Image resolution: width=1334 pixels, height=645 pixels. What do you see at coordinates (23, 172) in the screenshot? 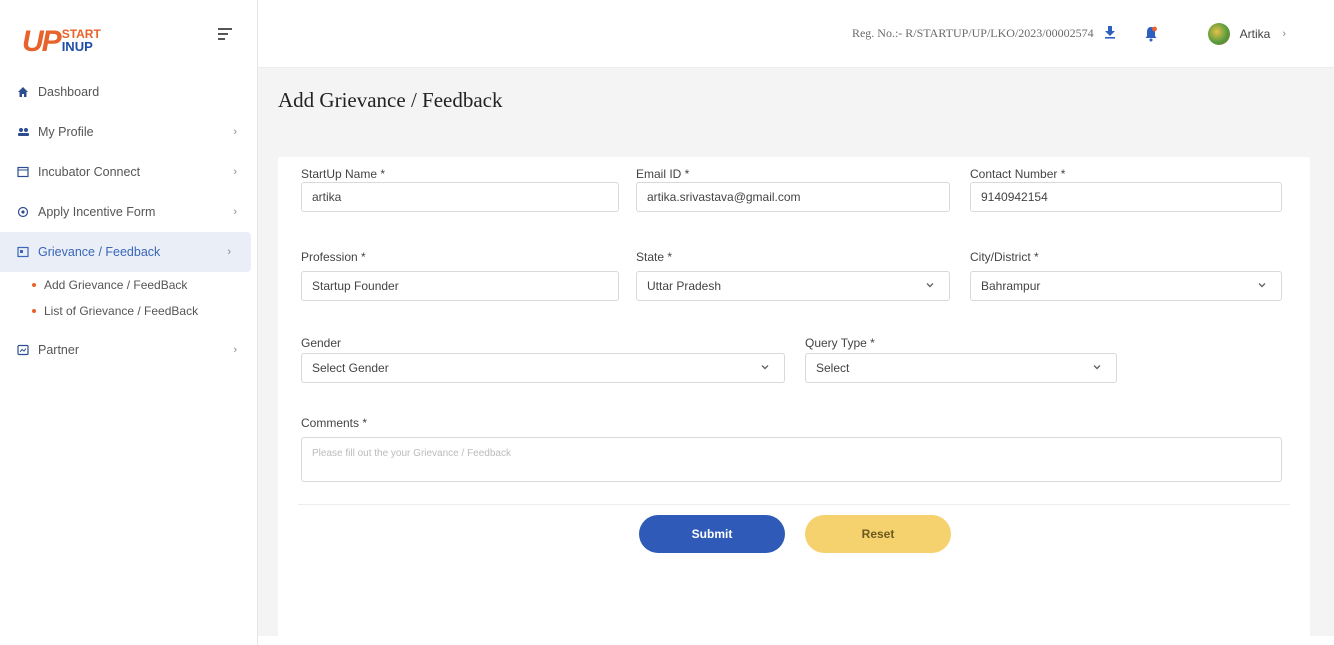
I see `window-icon` at bounding box center [23, 172].